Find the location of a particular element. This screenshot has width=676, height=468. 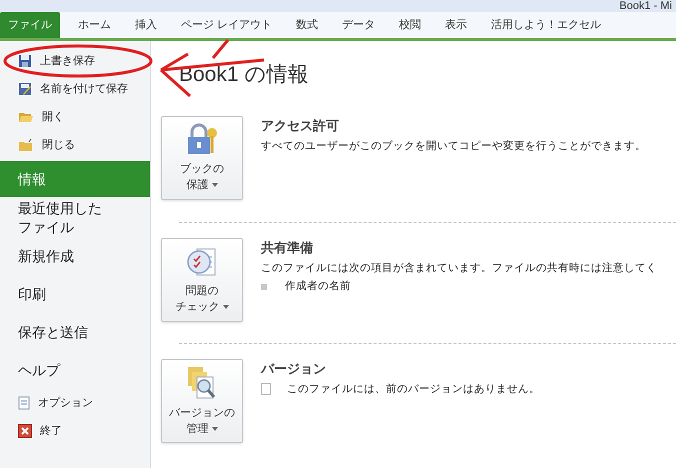

sidebar-tab: 新規作成 is located at coordinates (75, 256).